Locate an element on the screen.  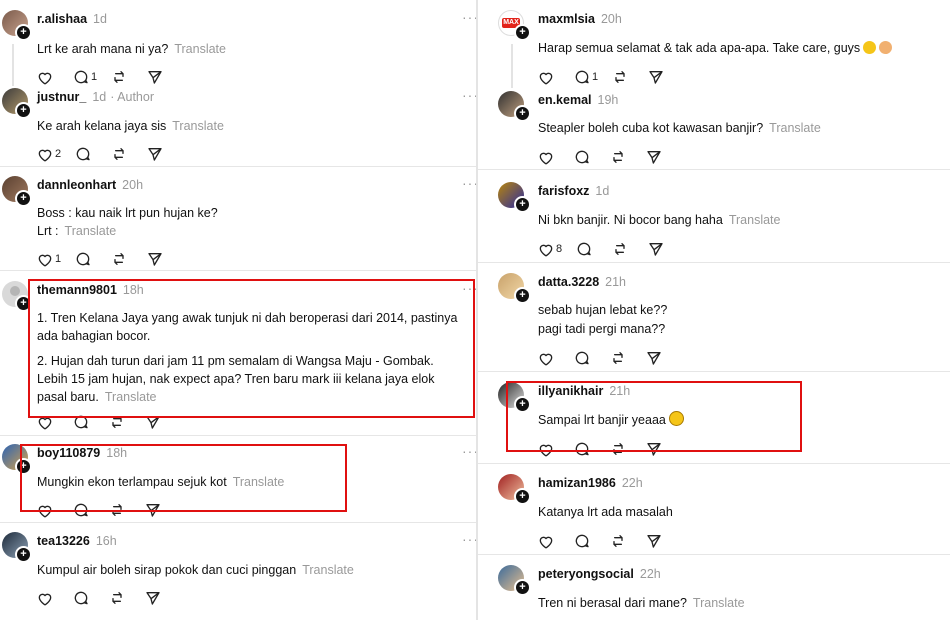
username: maxmlsia is located at coordinates (566, 19).